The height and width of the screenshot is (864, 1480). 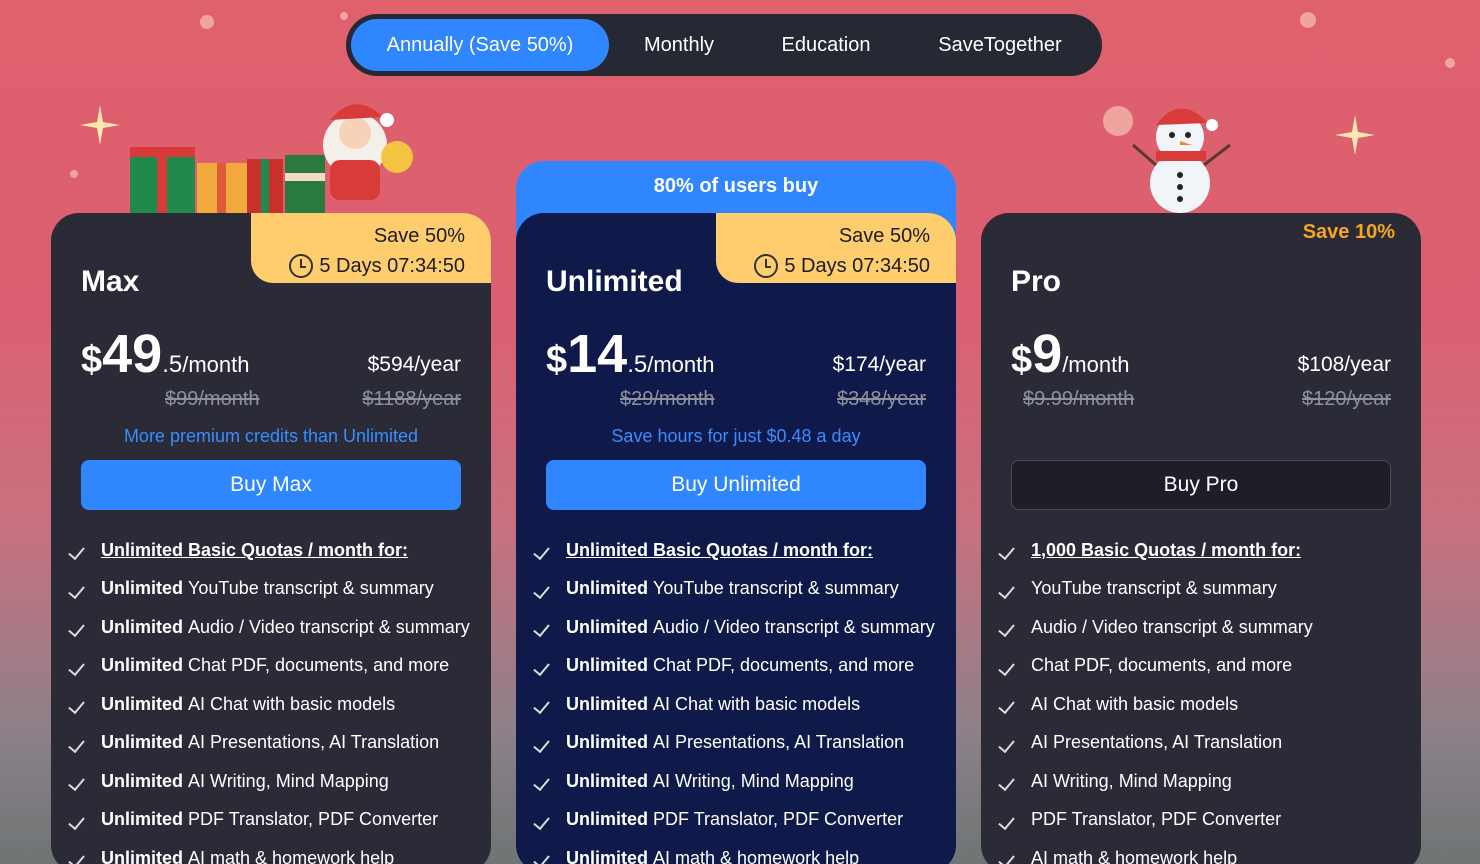 I want to click on price-integer: 9, so click(x=1047, y=354).